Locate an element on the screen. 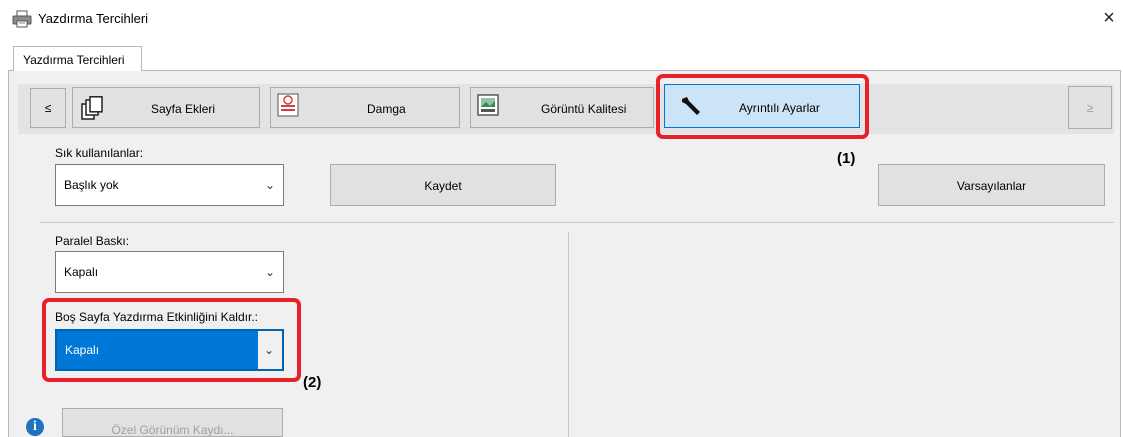  title-bar: Yazdırma Tercihleri × is located at coordinates (561, 19).